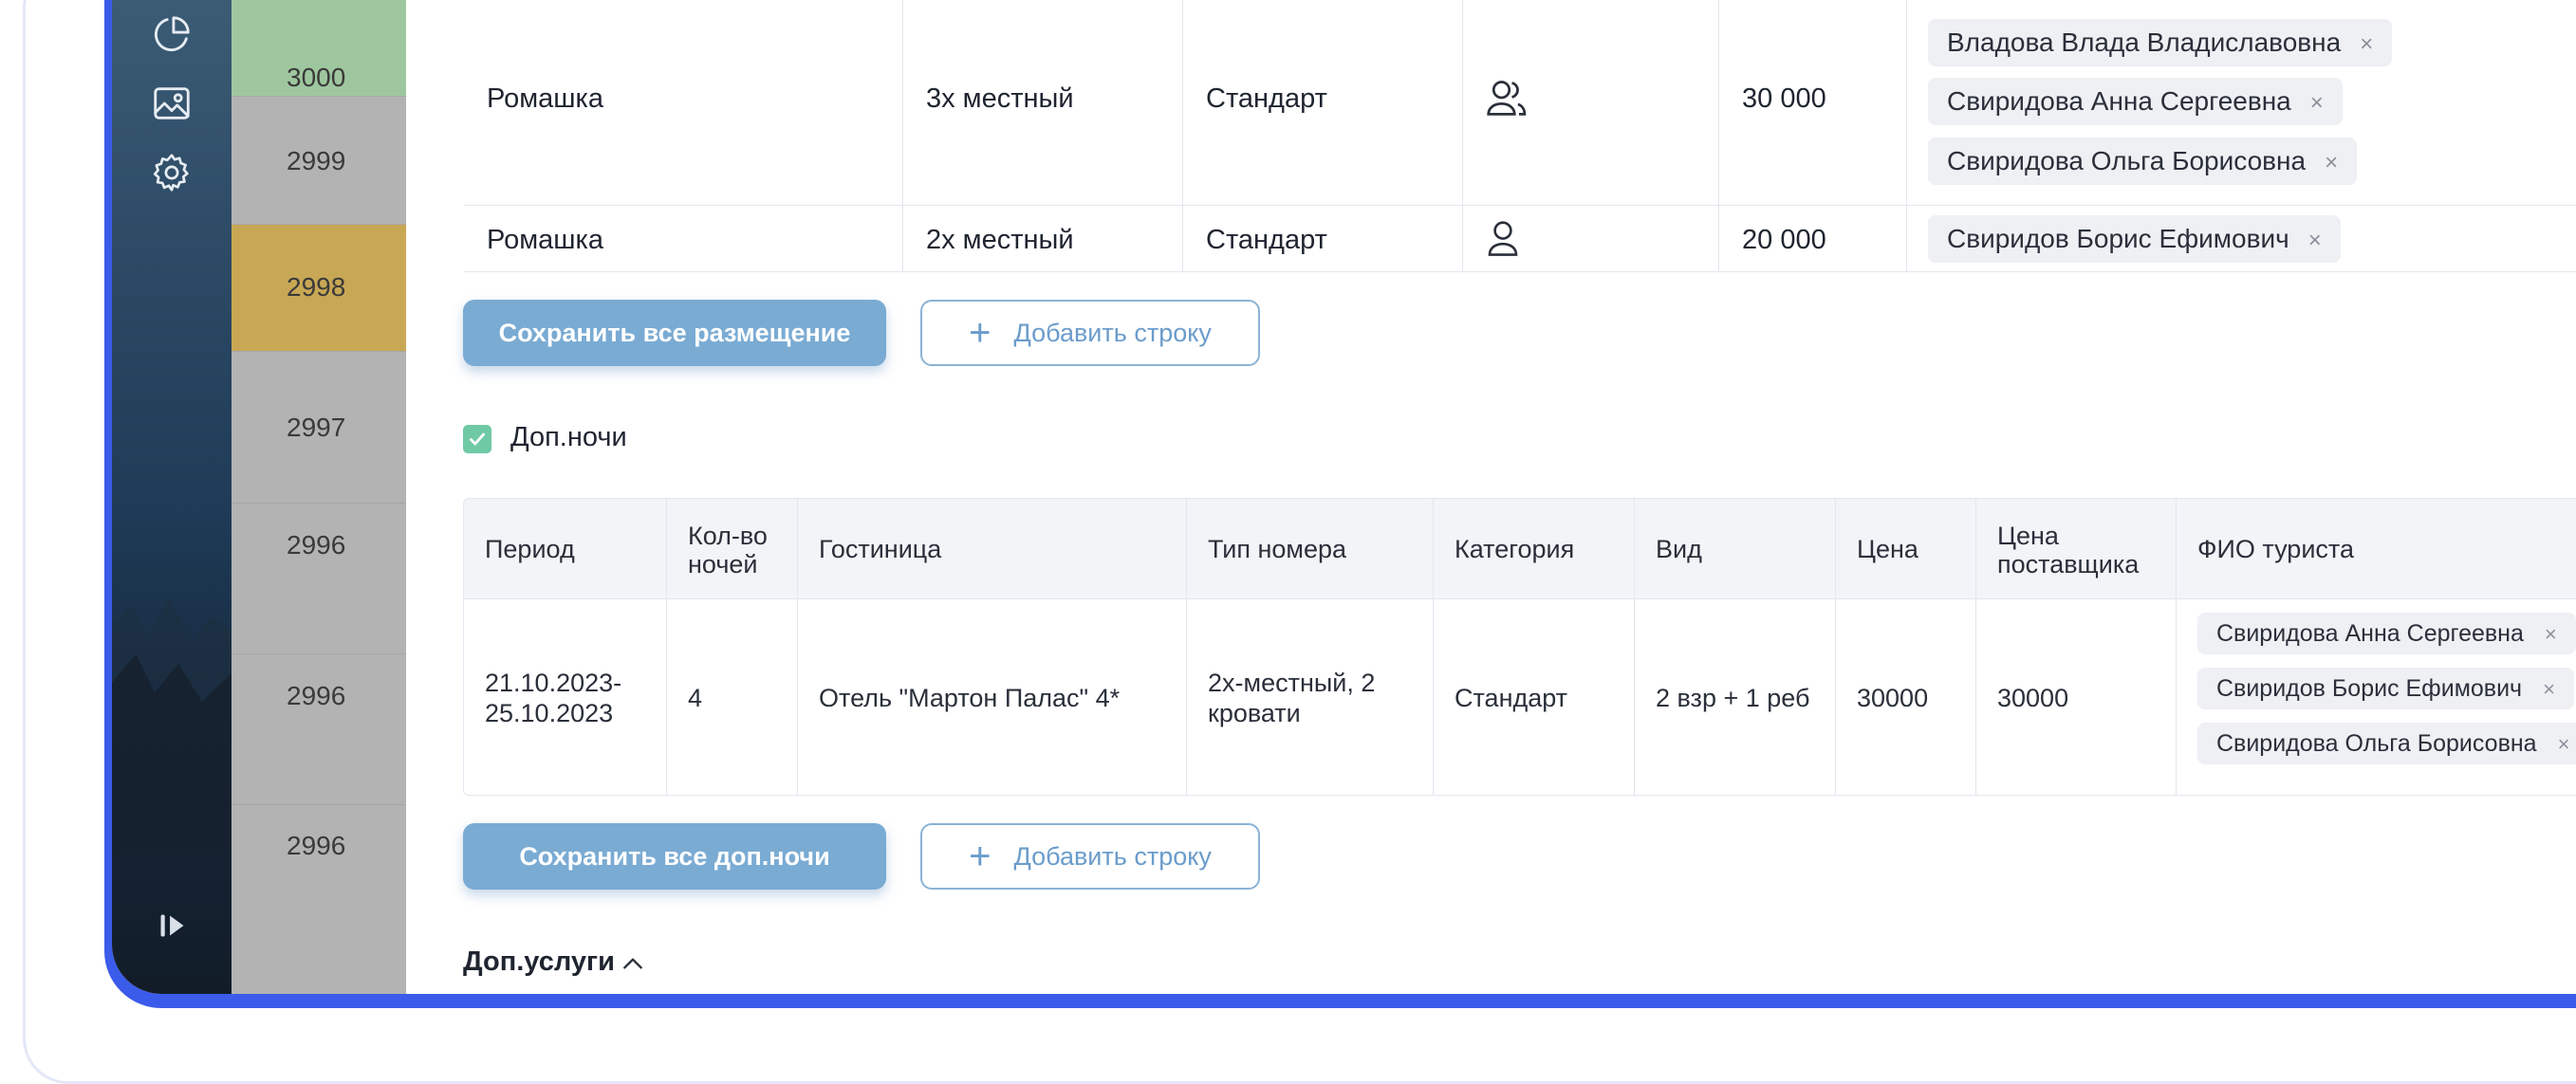  Describe the element at coordinates (171, 103) in the screenshot. I see `image-icon` at that location.